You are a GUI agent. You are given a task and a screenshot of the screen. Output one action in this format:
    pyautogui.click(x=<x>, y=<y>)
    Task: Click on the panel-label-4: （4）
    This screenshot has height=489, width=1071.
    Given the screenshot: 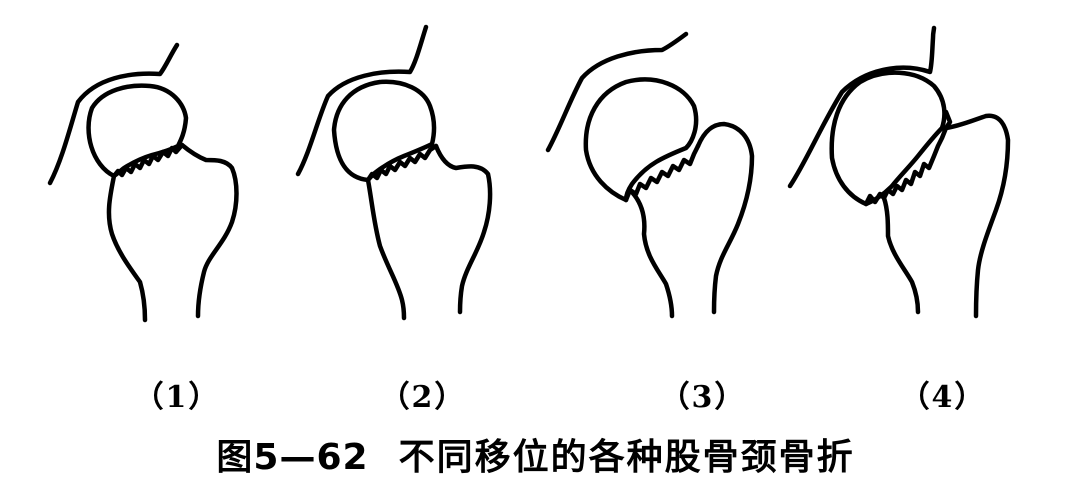 What is the action you would take?
    pyautogui.click(x=943, y=397)
    